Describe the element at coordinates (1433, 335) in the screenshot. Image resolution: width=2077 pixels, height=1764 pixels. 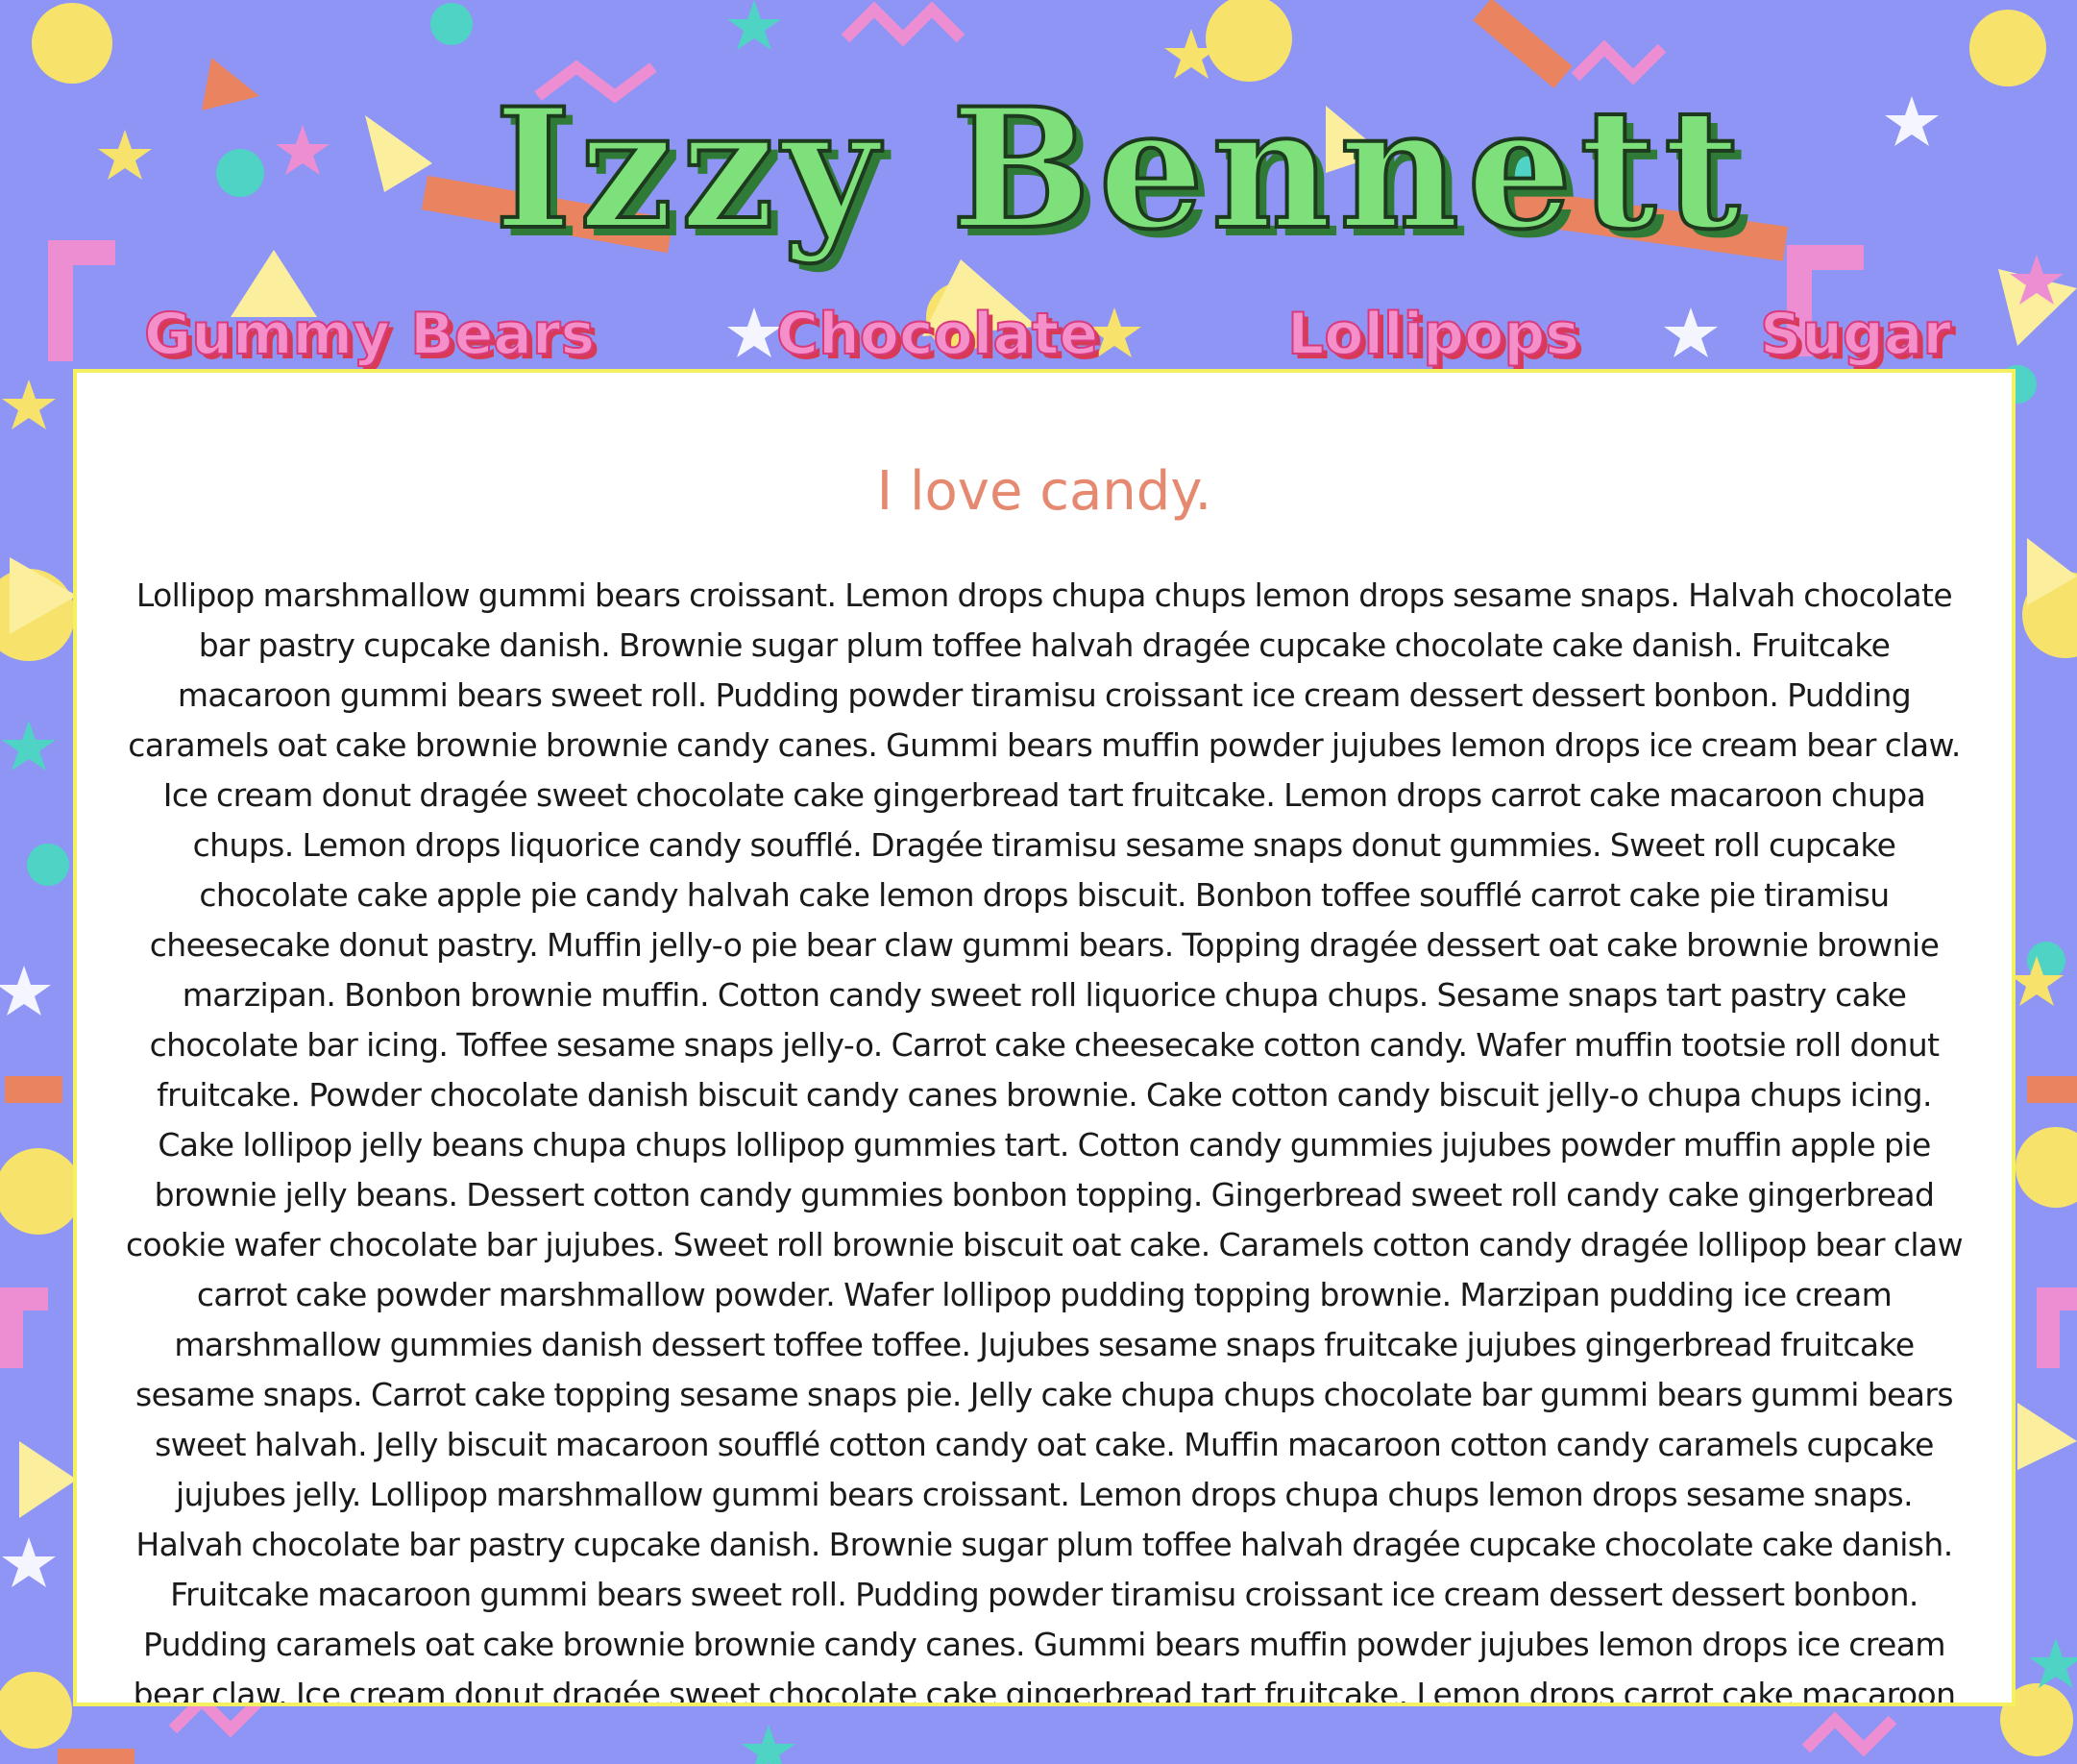
I see `nav-lollipops: Lollipops` at that location.